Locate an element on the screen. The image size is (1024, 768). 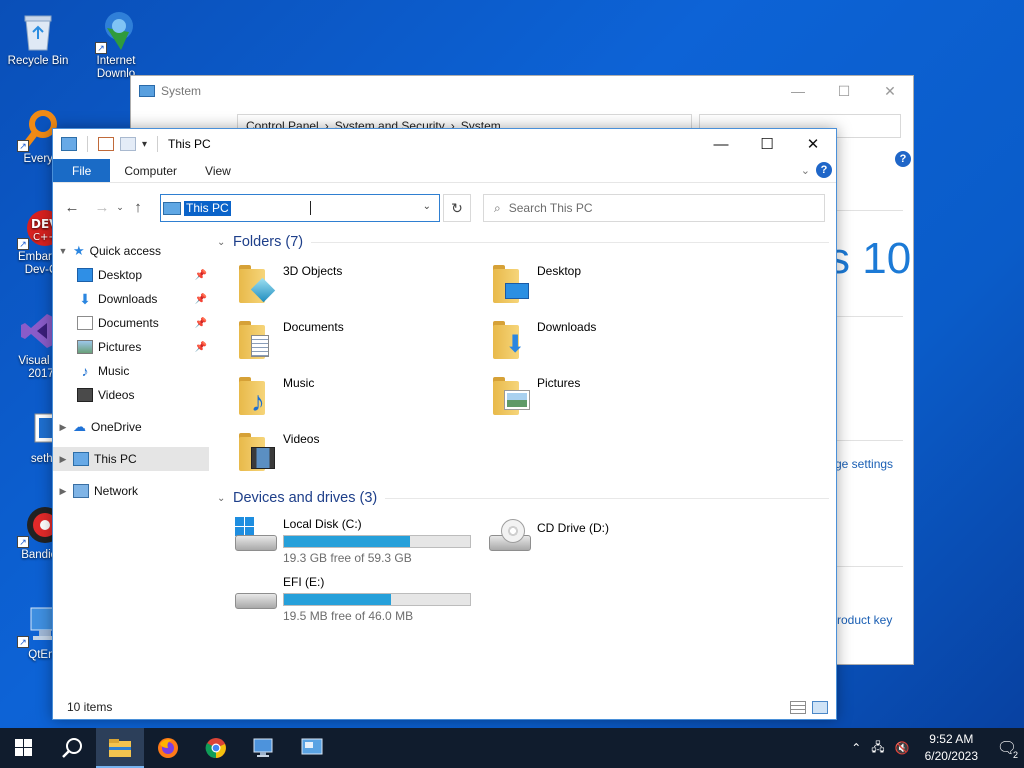
drive-d: CD Drive (D:) is located at coordinates (614, 543).